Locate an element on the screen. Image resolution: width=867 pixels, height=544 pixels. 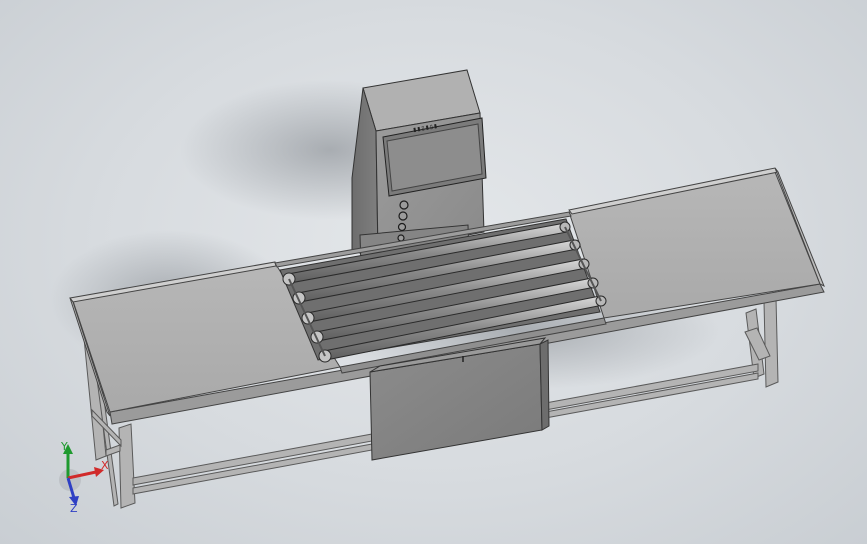
z-axis-label: Z is located at coordinates (74, 508).